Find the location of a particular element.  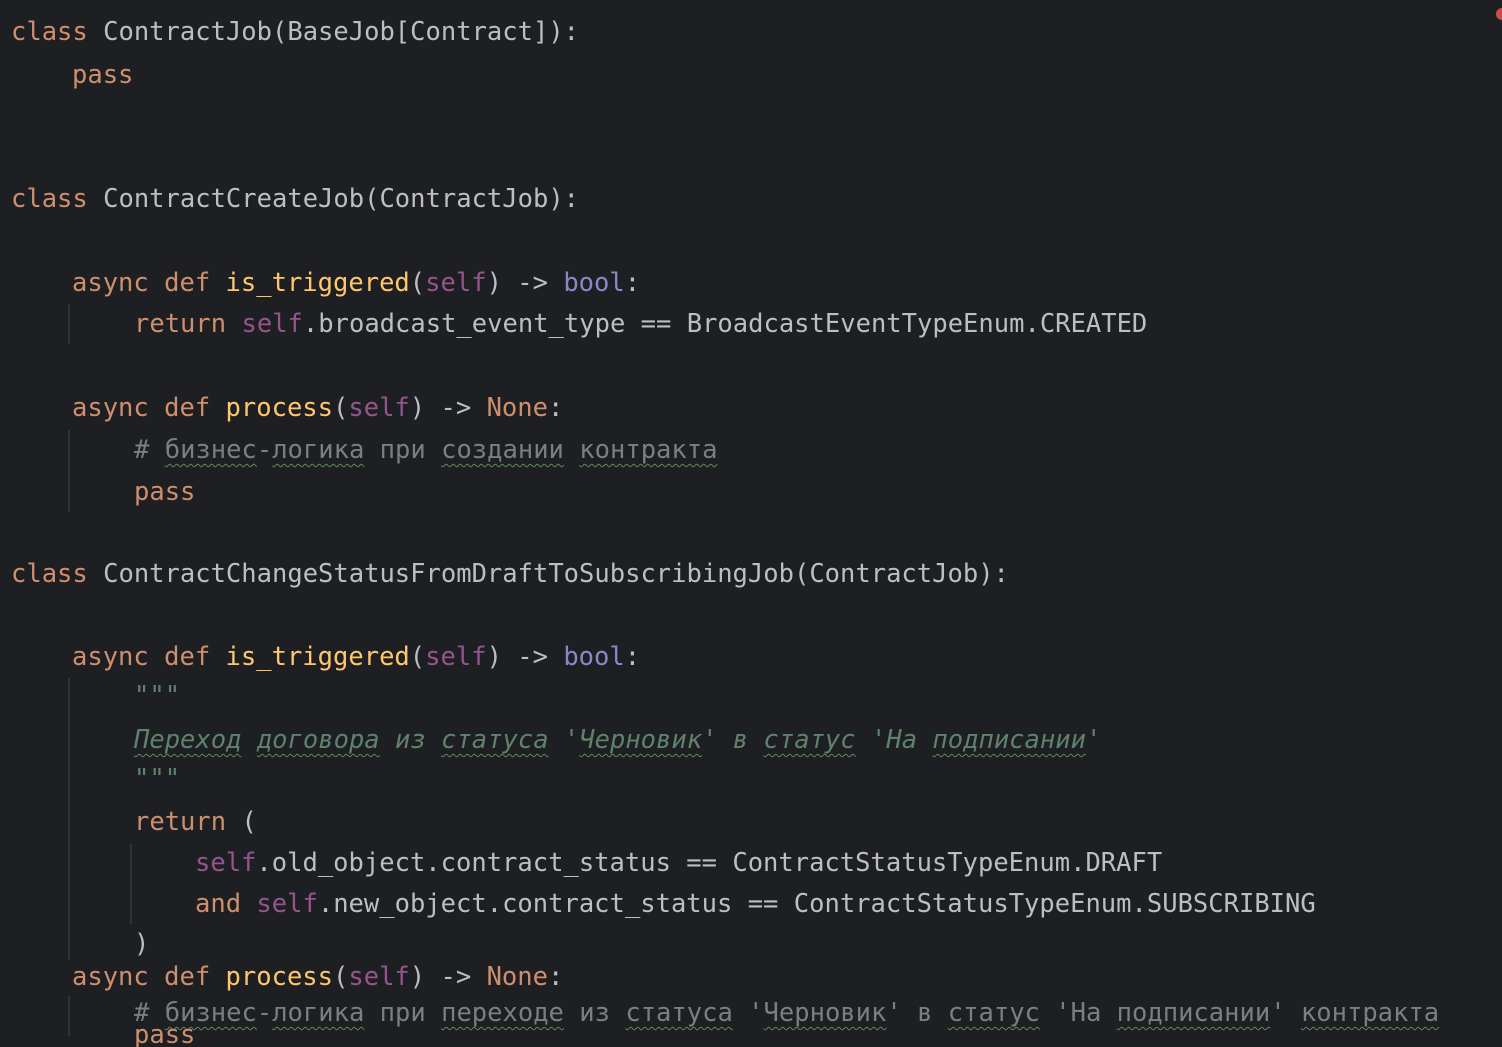

keyword-token: return is located at coordinates (180, 324).